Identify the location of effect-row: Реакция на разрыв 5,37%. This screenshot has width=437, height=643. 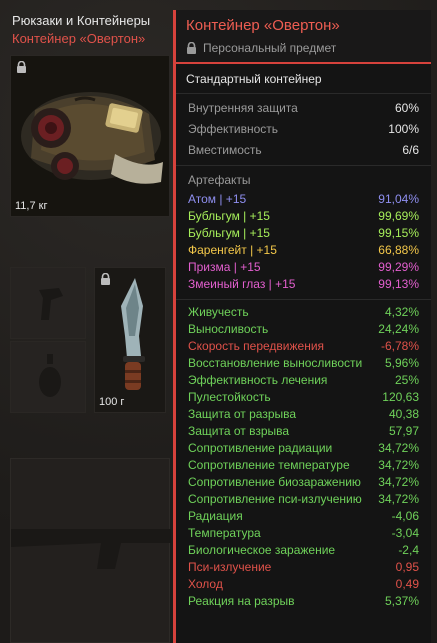
(303, 601).